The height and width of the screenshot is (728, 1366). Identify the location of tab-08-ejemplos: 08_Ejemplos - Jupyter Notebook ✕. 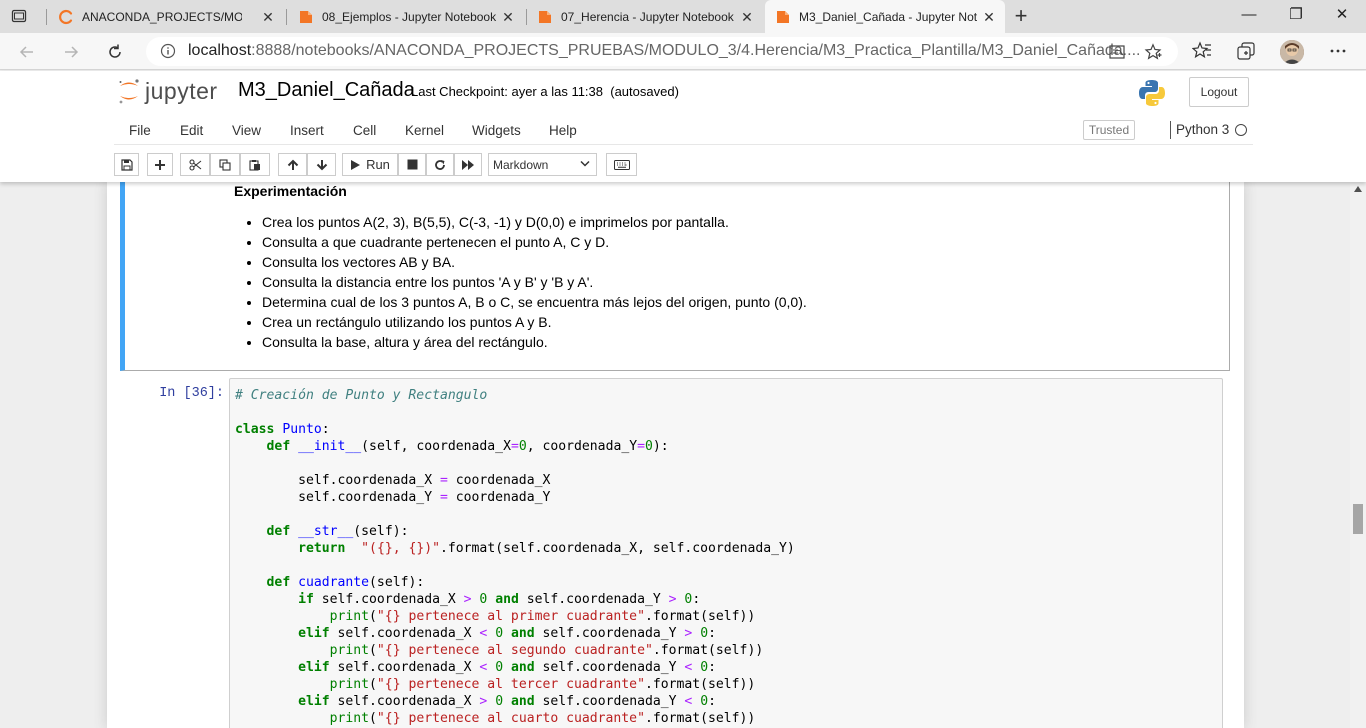
(406, 16).